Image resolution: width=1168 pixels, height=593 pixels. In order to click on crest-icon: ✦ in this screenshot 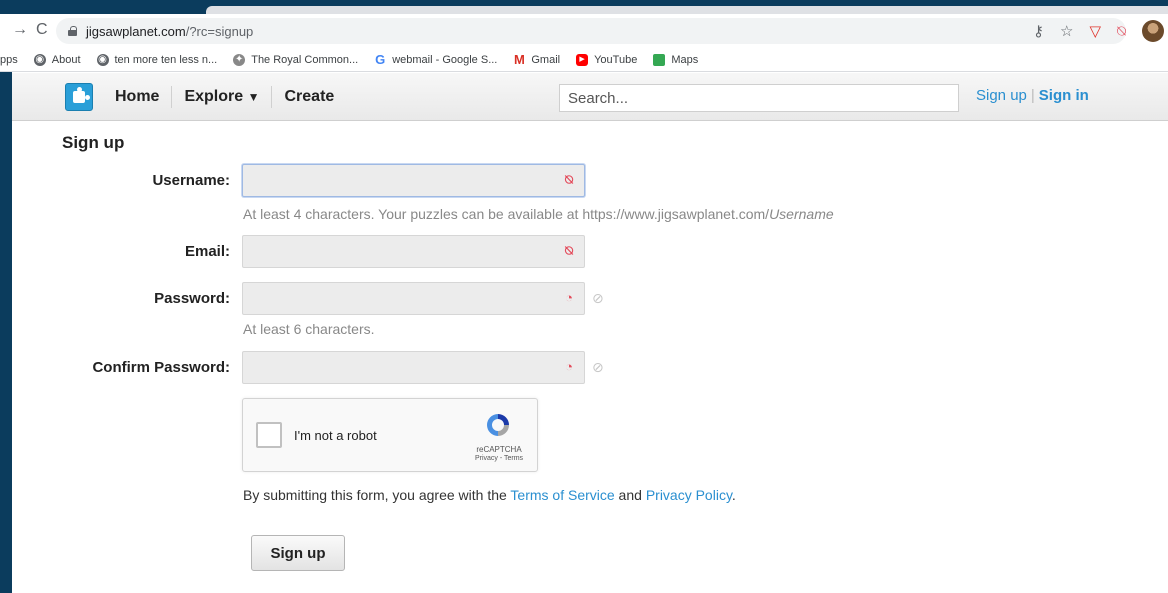, I will do `click(239, 59)`.